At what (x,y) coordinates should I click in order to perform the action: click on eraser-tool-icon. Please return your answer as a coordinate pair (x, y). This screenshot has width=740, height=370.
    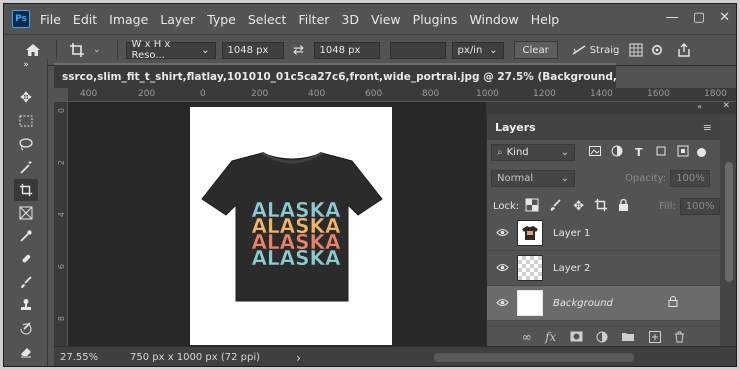
    Looking at the image, I should click on (26, 351).